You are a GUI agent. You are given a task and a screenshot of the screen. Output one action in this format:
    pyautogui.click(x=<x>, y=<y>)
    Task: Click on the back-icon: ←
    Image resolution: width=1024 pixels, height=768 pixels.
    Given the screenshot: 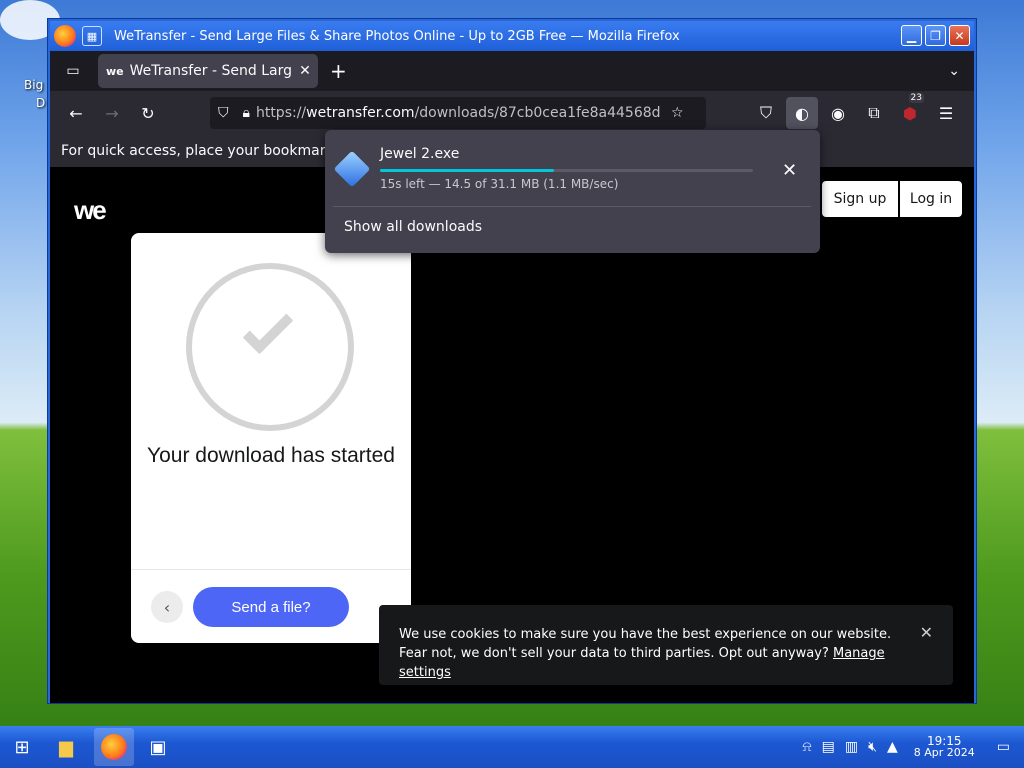 What is the action you would take?
    pyautogui.click(x=76, y=113)
    